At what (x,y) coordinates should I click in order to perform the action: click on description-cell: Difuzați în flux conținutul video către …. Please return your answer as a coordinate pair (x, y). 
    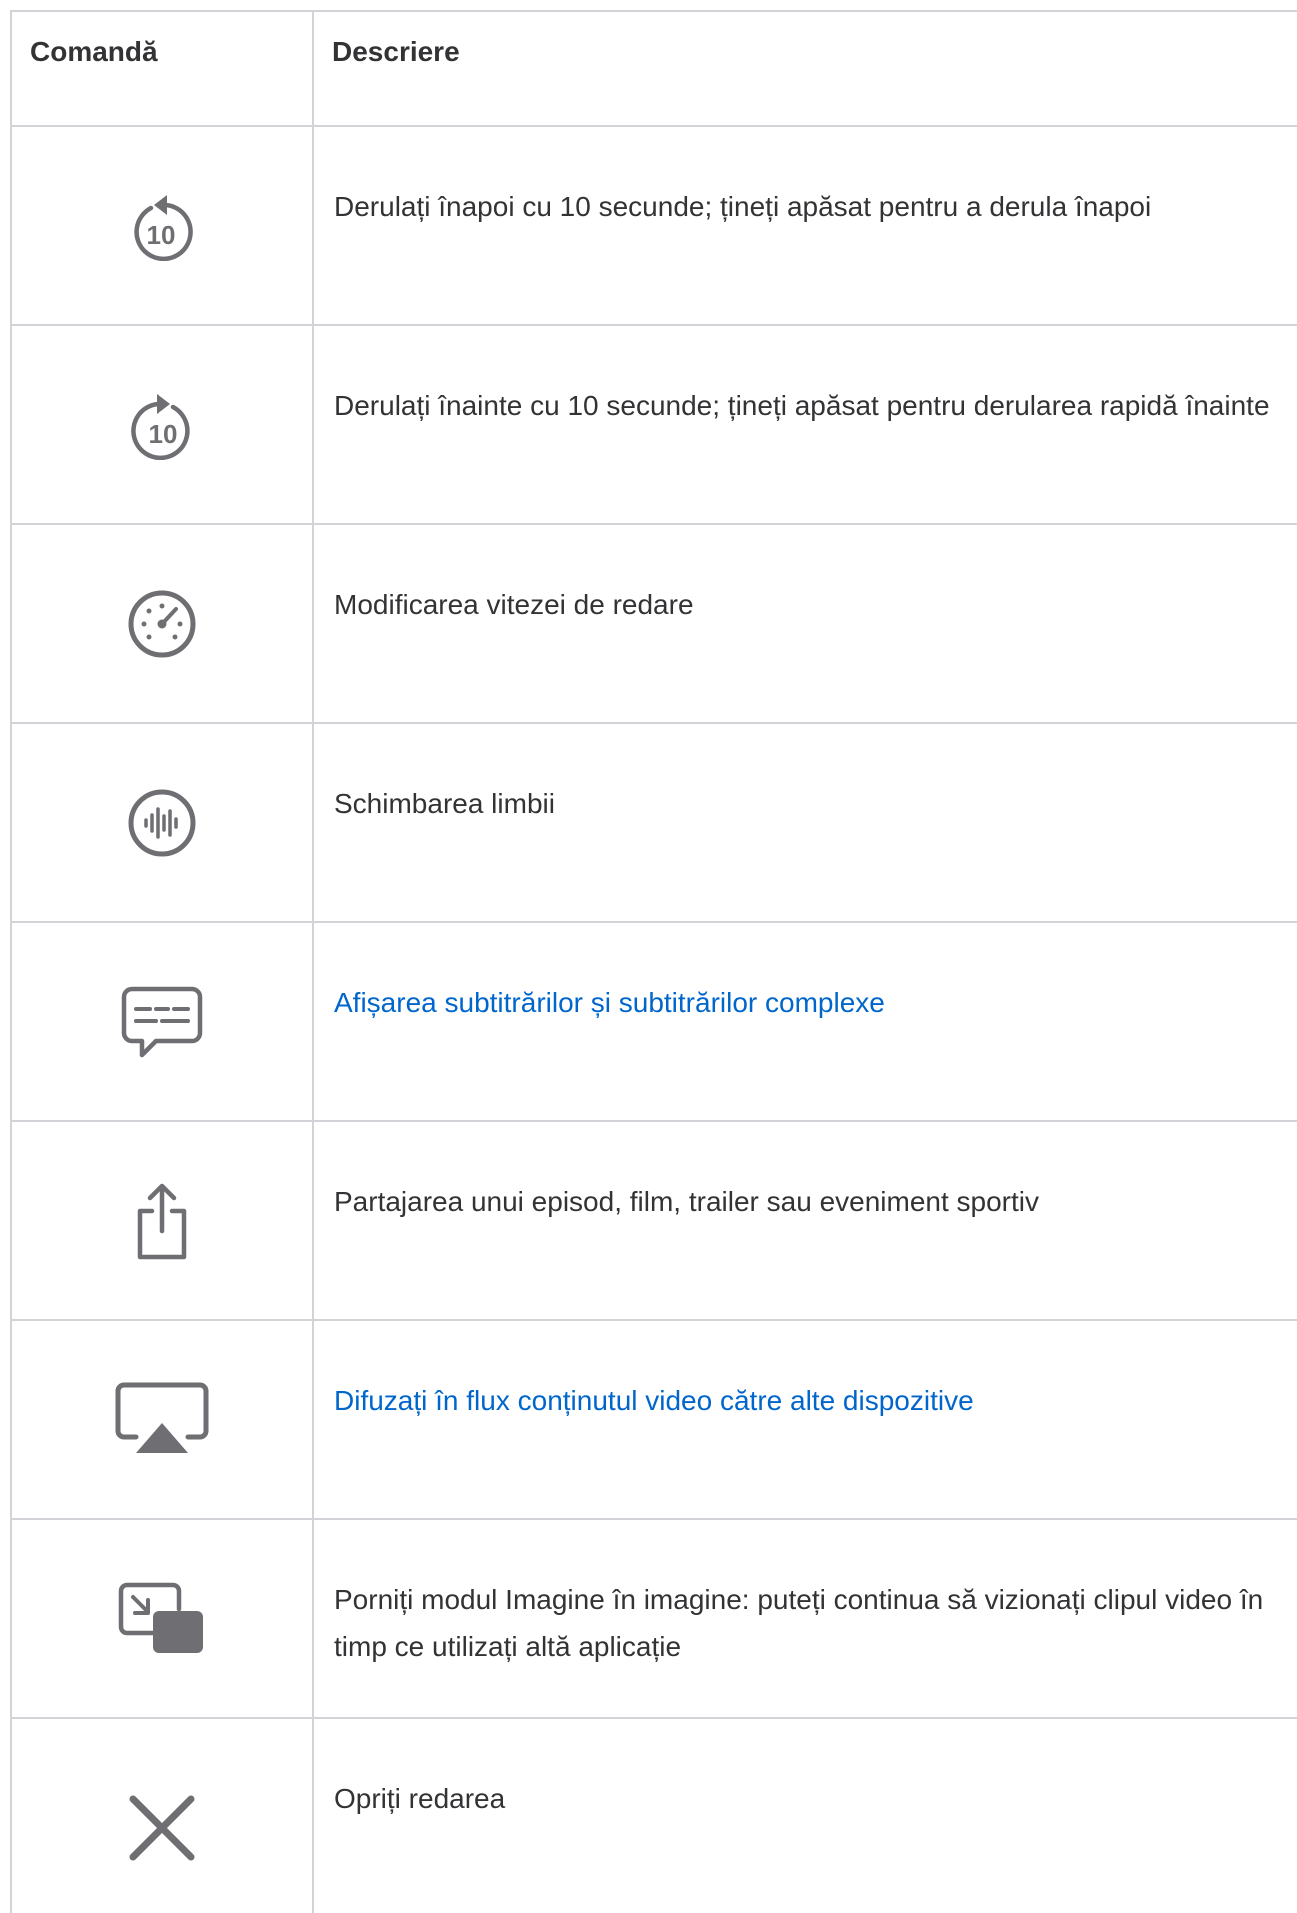
    Looking at the image, I should click on (804, 1419).